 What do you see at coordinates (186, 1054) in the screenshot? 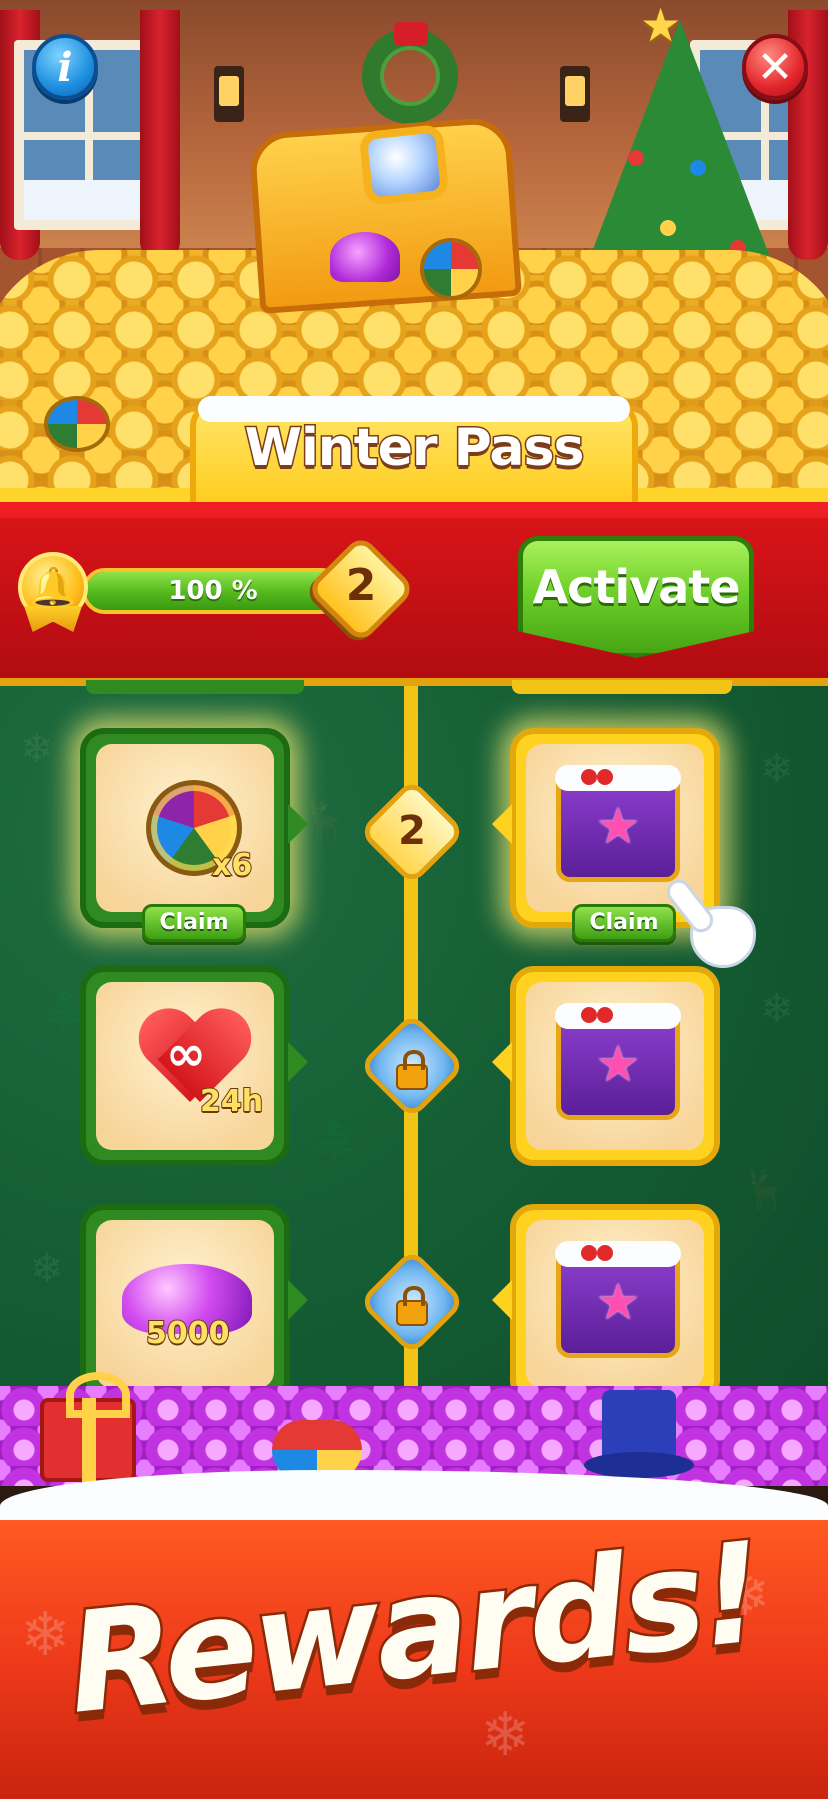
I see `infinity-icon: ∞` at bounding box center [186, 1054].